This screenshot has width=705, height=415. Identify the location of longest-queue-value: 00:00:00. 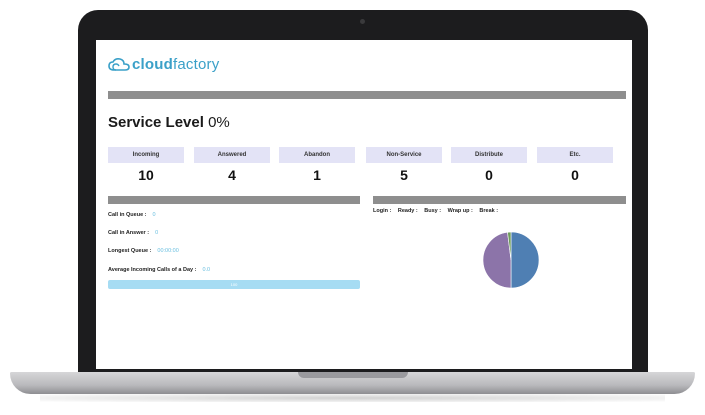
(168, 251).